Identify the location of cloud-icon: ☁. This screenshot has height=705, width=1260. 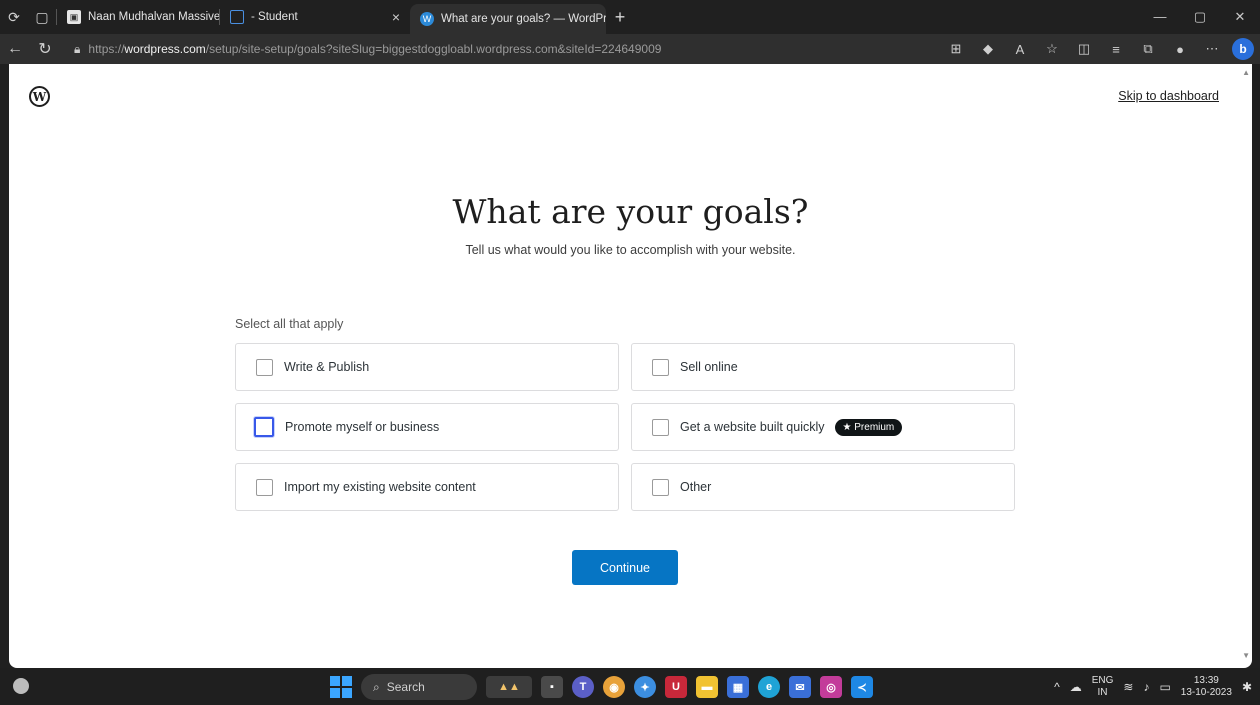
(1076, 687).